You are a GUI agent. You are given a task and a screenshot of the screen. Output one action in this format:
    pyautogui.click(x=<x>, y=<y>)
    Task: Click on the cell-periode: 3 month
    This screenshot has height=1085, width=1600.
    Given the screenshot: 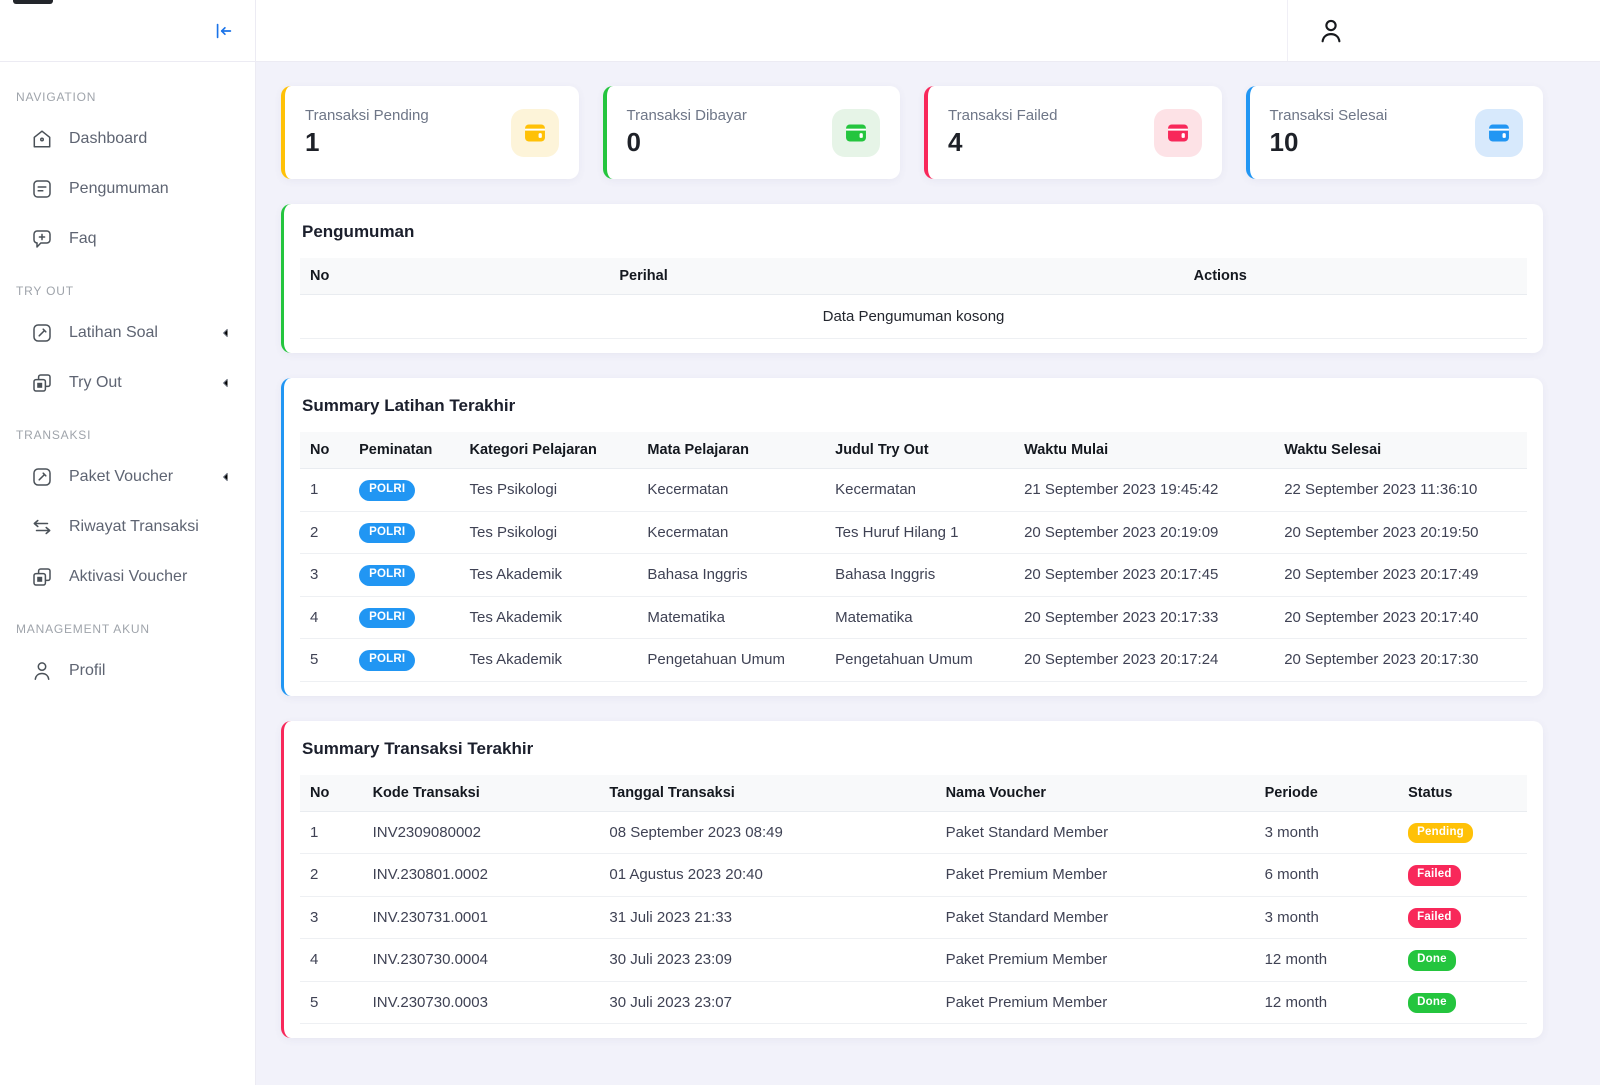 What is the action you would take?
    pyautogui.click(x=1326, y=832)
    